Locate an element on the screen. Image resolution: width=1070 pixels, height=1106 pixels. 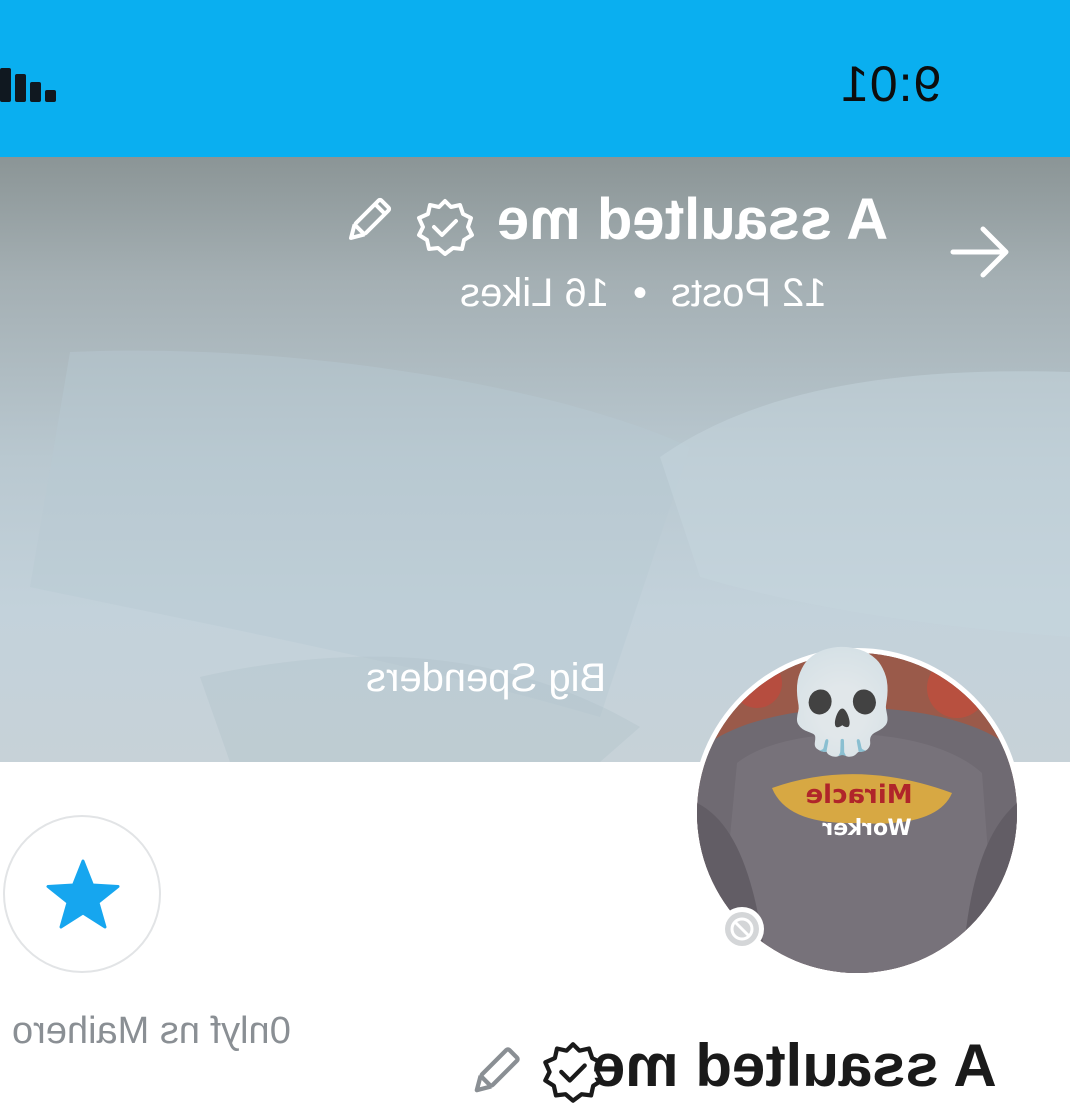
posts-count: 12 Posts is located at coordinates (749, 293).